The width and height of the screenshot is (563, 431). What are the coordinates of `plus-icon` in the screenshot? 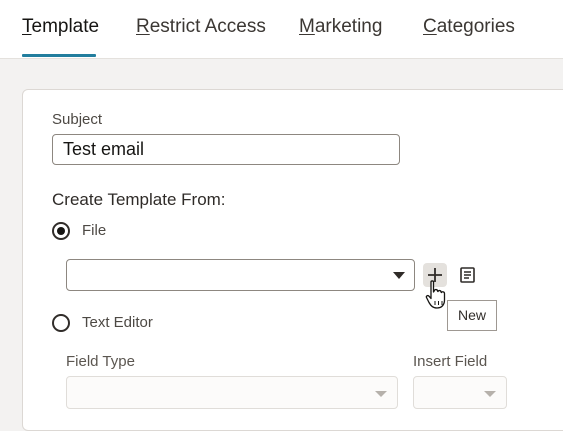 It's located at (435, 275).